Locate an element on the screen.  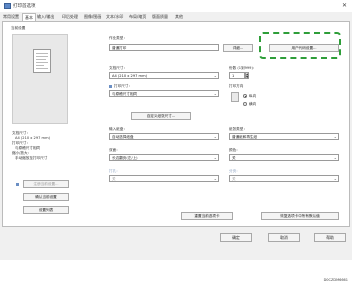
info-doc-size-value: A4 (210 x 297 mm) is located at coordinates (32, 138).